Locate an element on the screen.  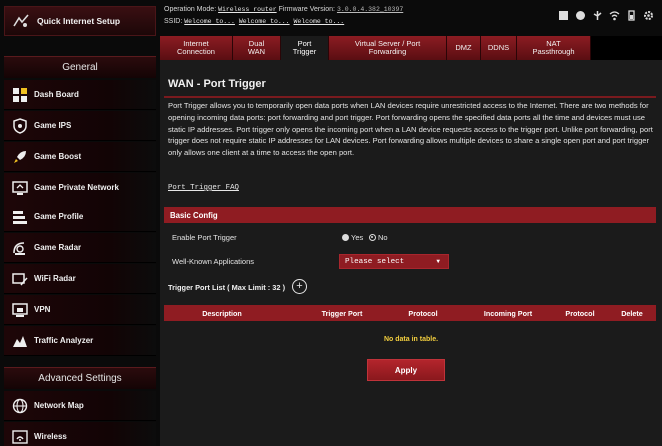
operation-mode-label: Operation Mode: is located at coordinates (190, 9).